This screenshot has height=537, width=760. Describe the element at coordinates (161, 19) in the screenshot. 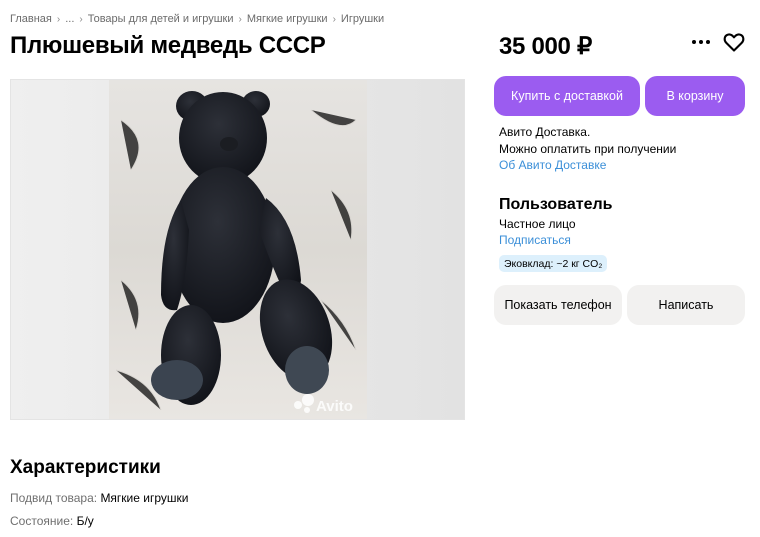

I see `breadcrumb-item-kids-goods: Товары для детей и игрушки` at that location.